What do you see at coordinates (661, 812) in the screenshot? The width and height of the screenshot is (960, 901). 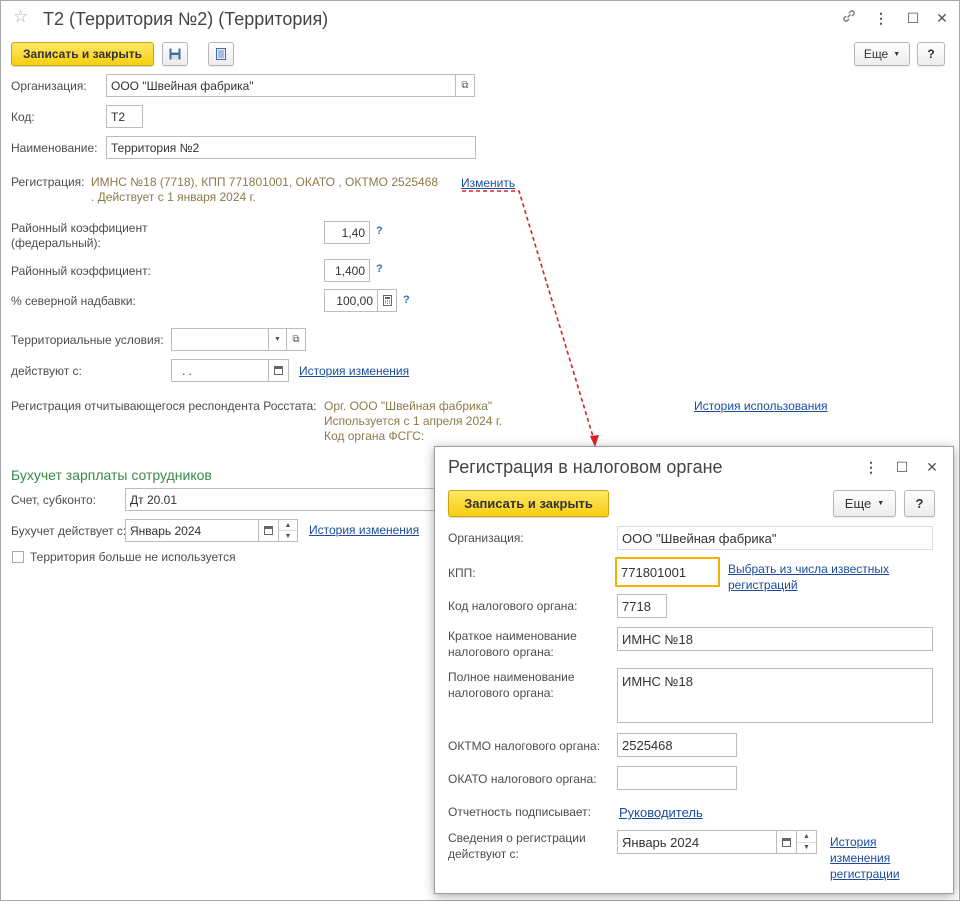 I see `signer-link: Руководитель` at bounding box center [661, 812].